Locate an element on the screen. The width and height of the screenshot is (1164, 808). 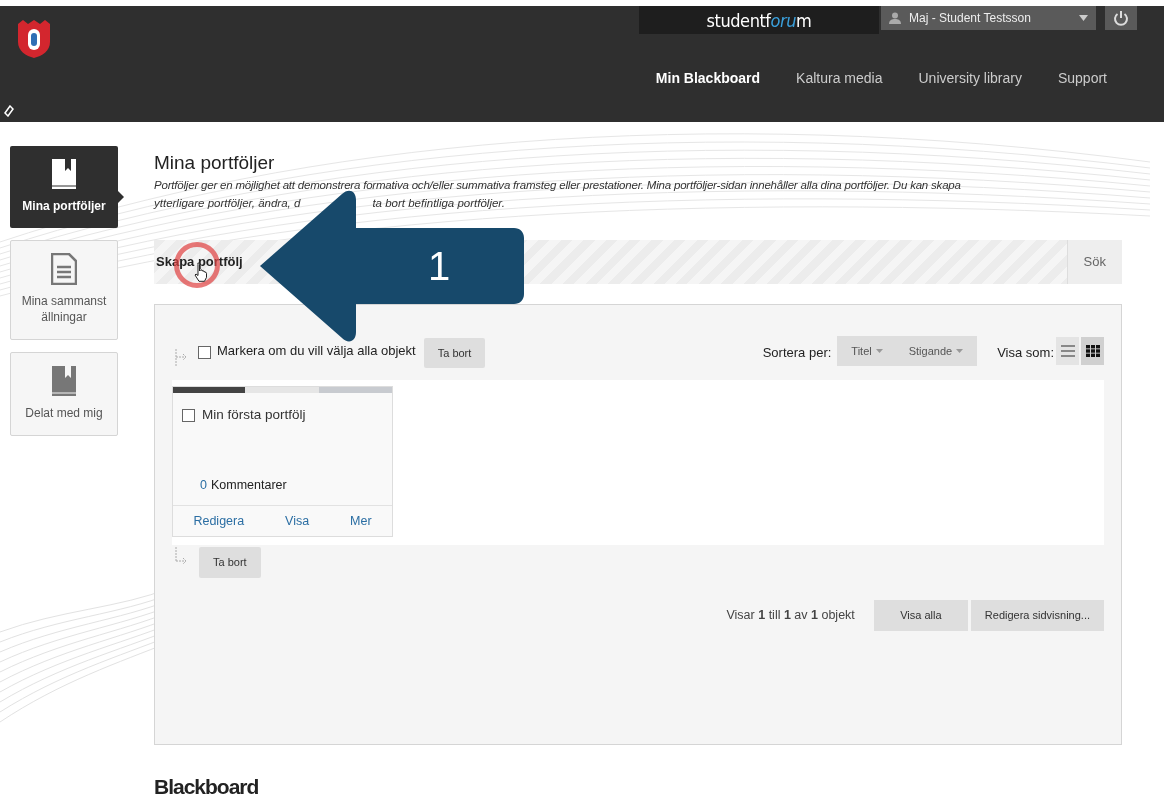
nav-link: Min Blackboard is located at coordinates (708, 78).